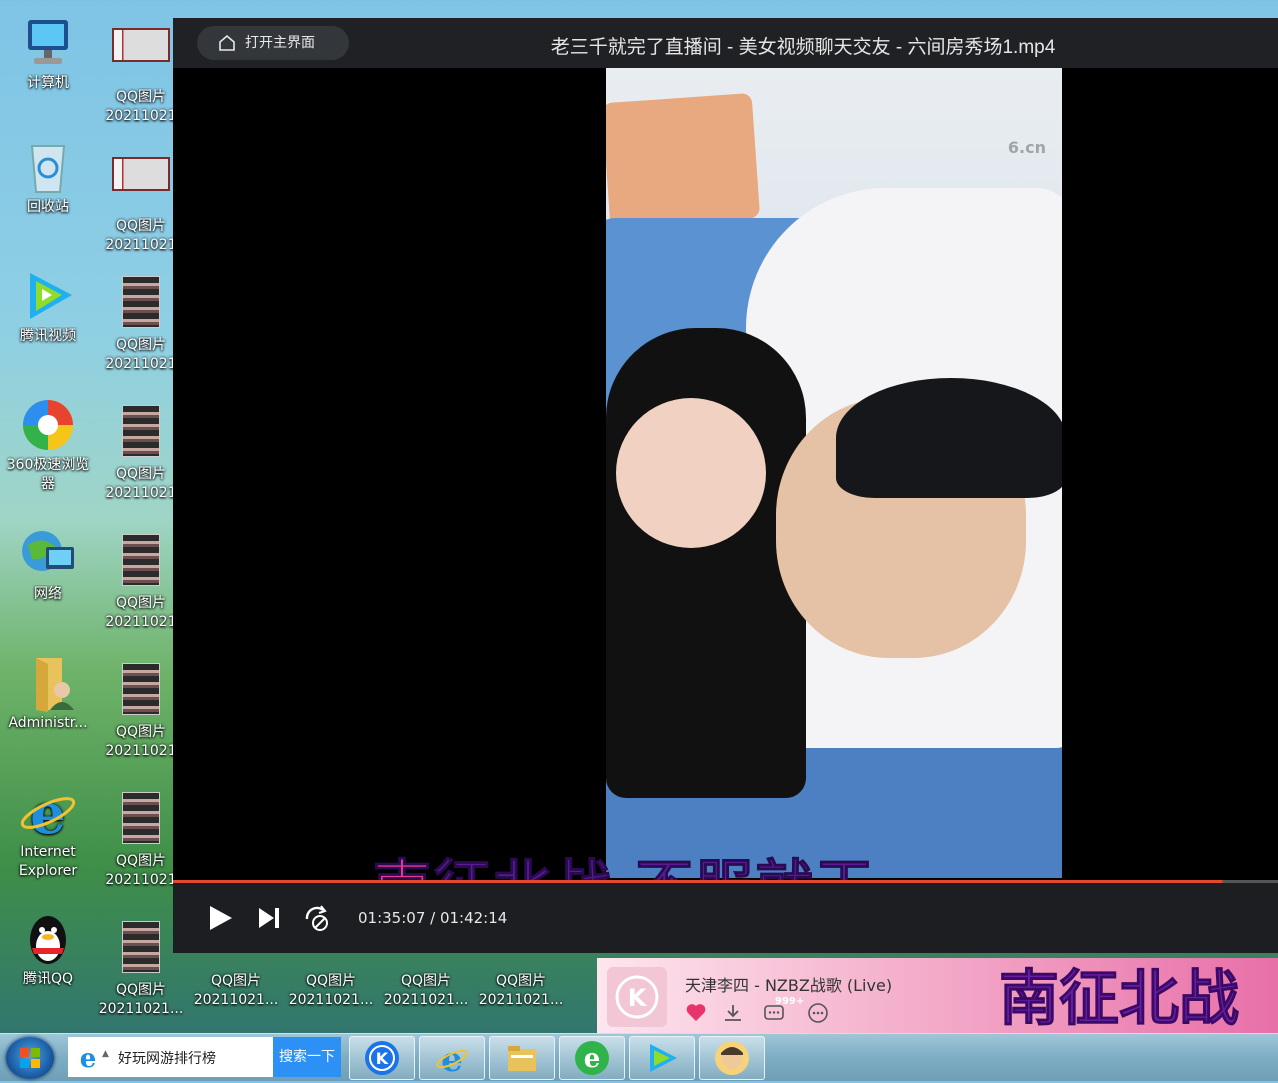 This screenshot has width=1278, height=1083. I want to click on folder-icon, so click(522, 1058).